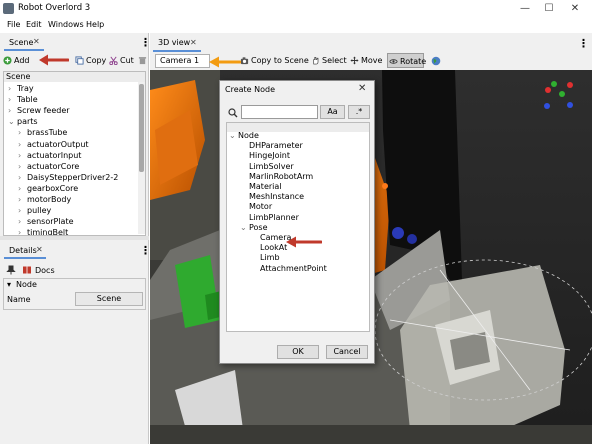  I want to click on annotation-arrow-add, so click(54, 60).